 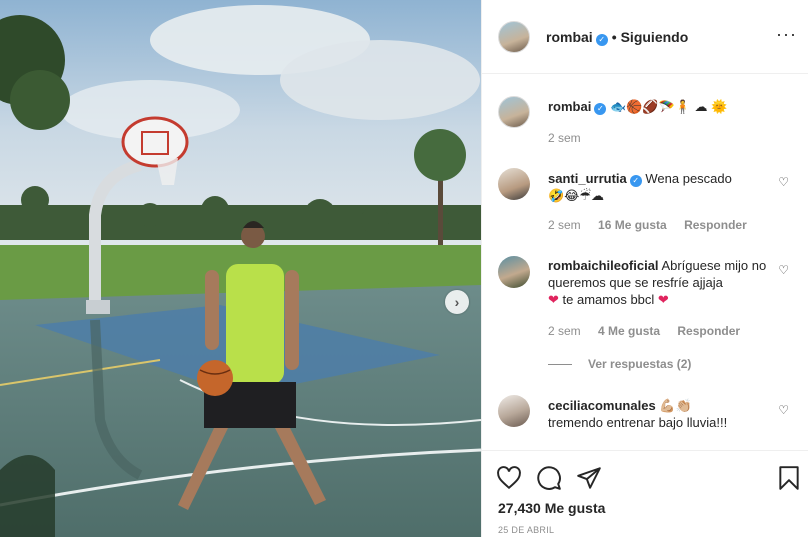 What do you see at coordinates (587, 178) in the screenshot?
I see `comment-username: santi_urrutia` at bounding box center [587, 178].